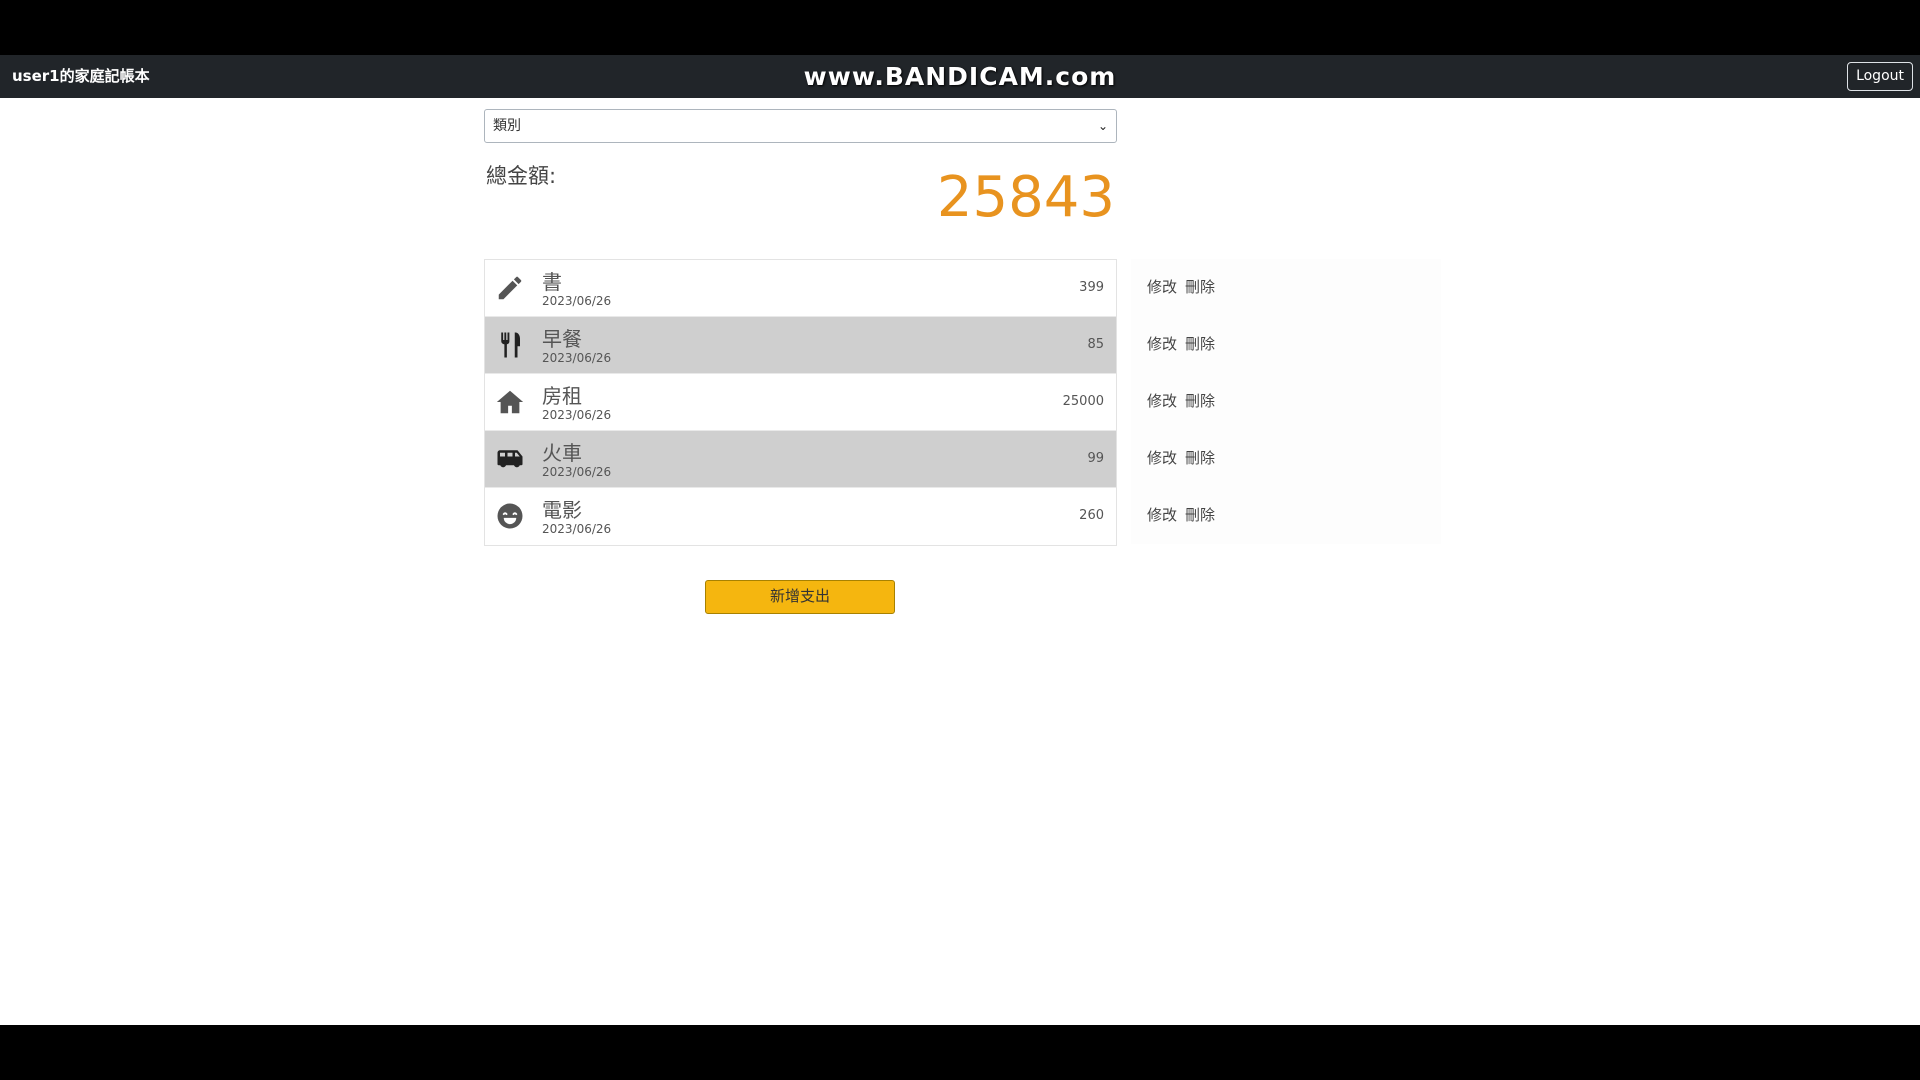 The height and width of the screenshot is (1080, 1920). I want to click on navbar: user1的家庭記帳本 www.BANDICAM.com Logout, so click(960, 76).